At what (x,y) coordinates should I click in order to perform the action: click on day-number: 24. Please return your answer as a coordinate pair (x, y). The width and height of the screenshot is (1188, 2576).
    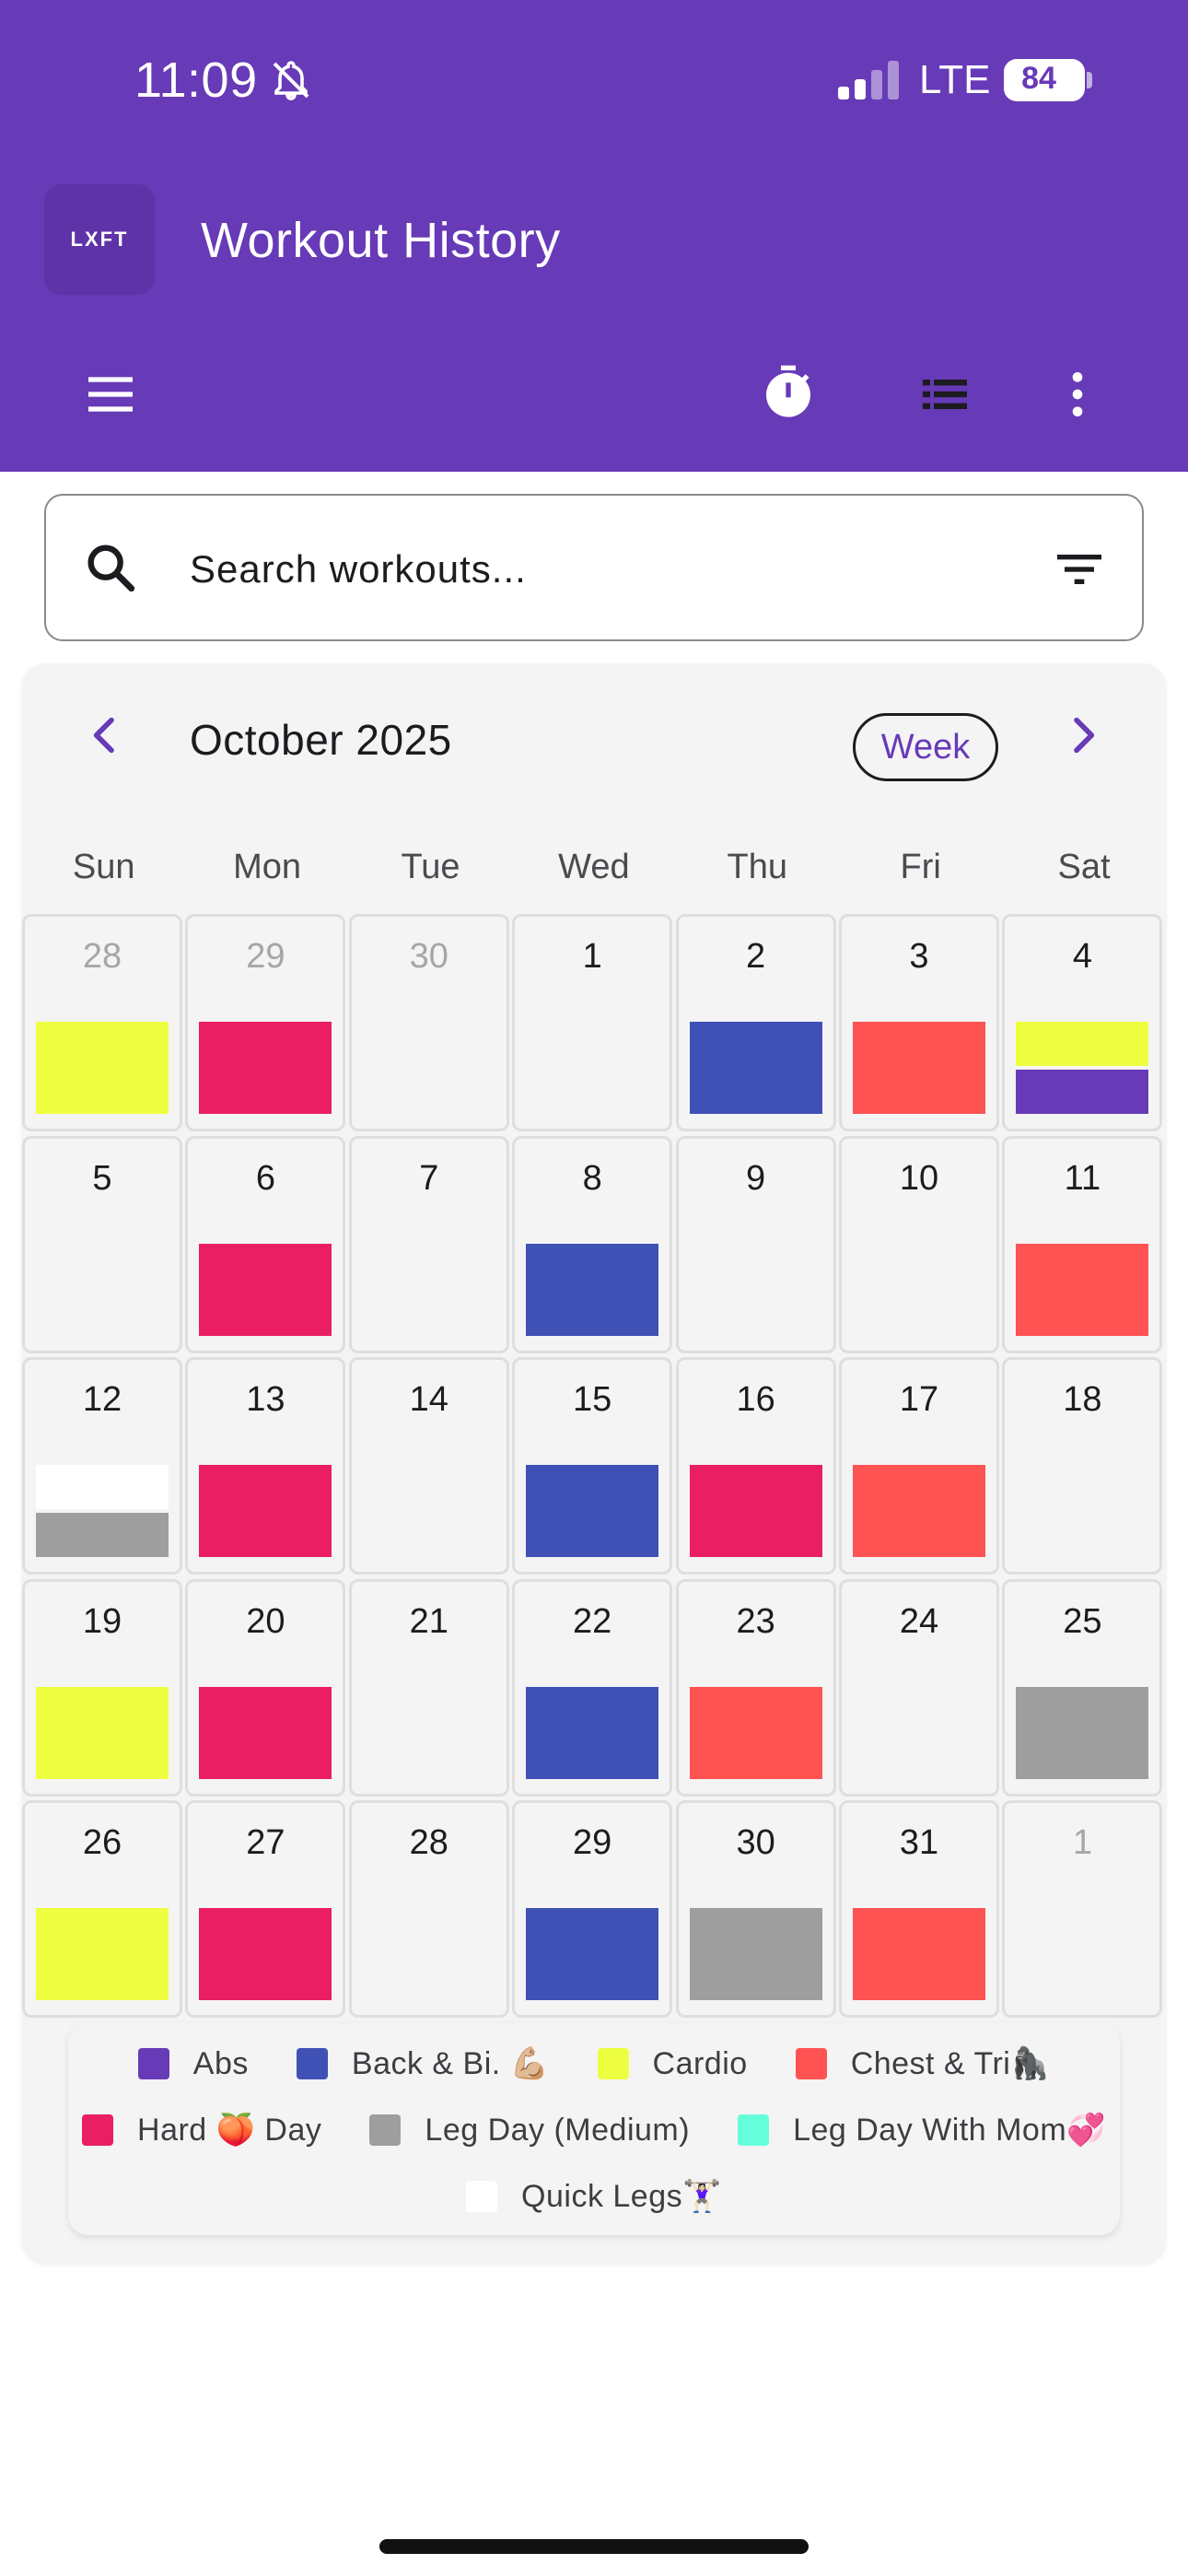
    Looking at the image, I should click on (919, 1621).